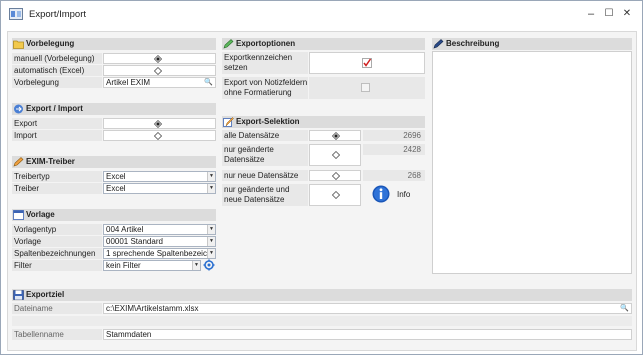 Image resolution: width=643 pixels, height=355 pixels. Describe the element at coordinates (265, 195) in the screenshot. I see `geaenderte-und-neue-label: nur geänderte und neue Datensätze` at that location.